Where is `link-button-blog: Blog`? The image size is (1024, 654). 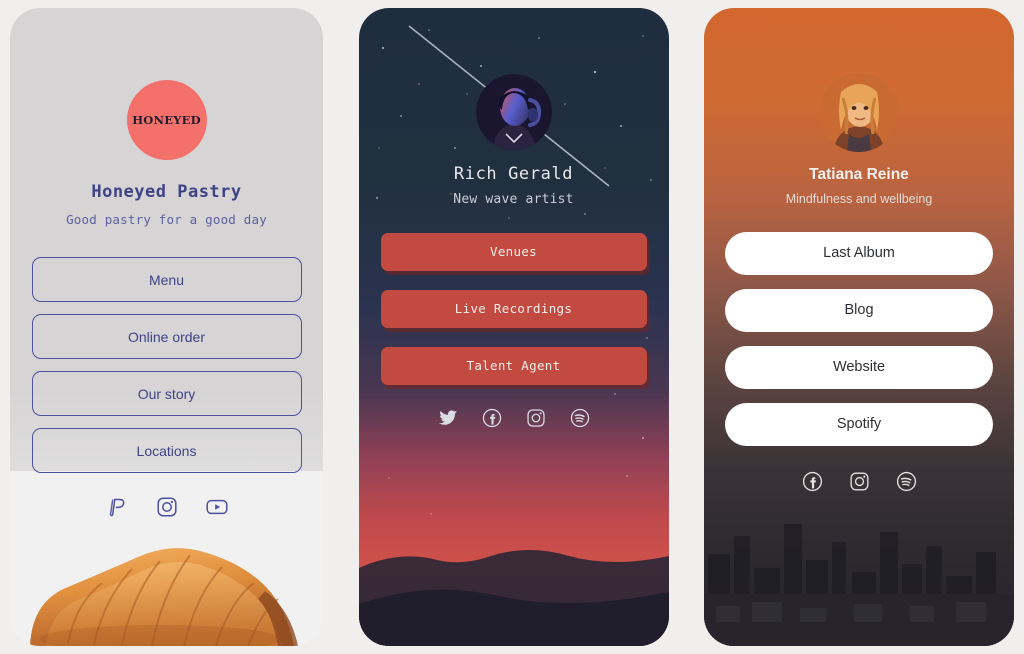 link-button-blog: Blog is located at coordinates (859, 310).